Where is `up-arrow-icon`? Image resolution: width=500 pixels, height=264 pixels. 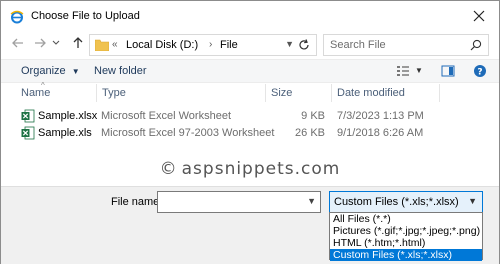
up-arrow-icon is located at coordinates (78, 43).